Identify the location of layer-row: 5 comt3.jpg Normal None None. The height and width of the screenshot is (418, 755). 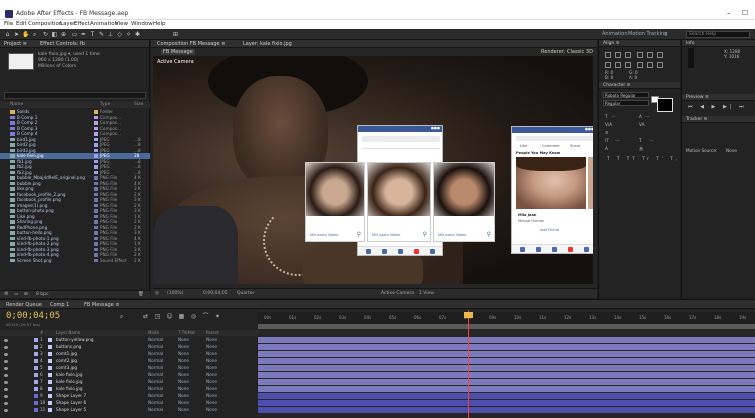
(129, 368).